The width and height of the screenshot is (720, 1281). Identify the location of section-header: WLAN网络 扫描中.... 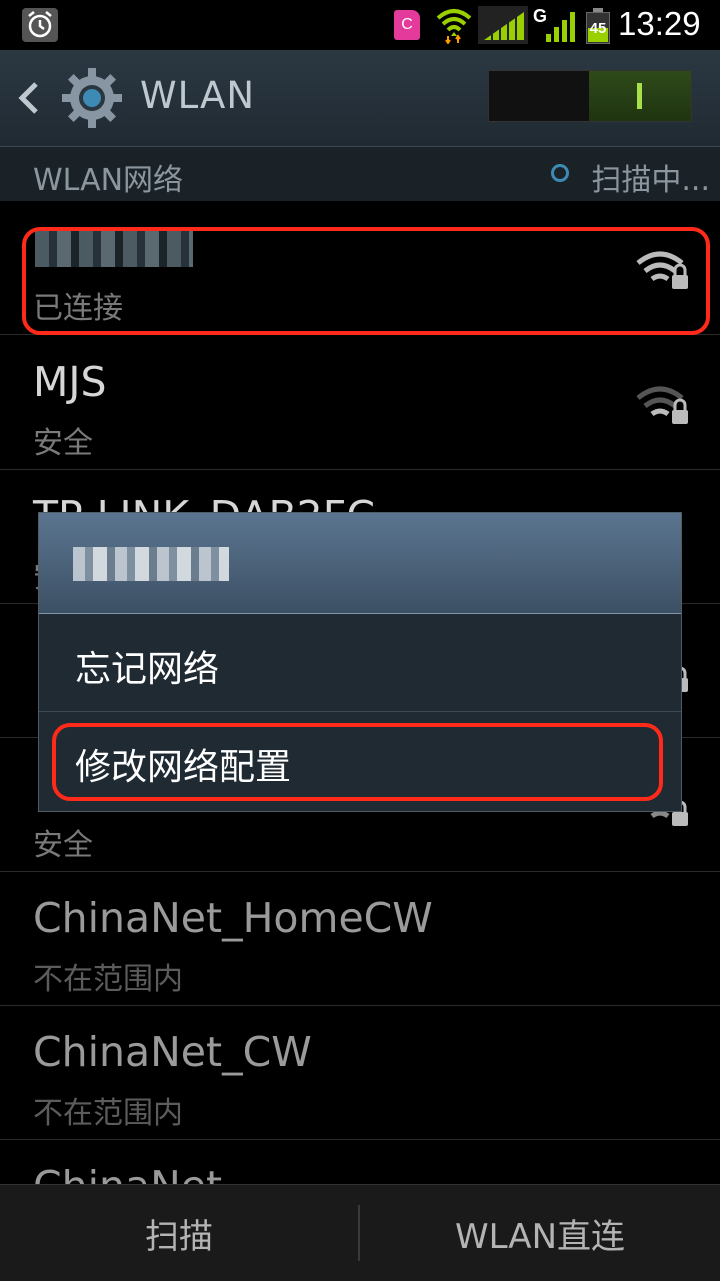
(360, 174).